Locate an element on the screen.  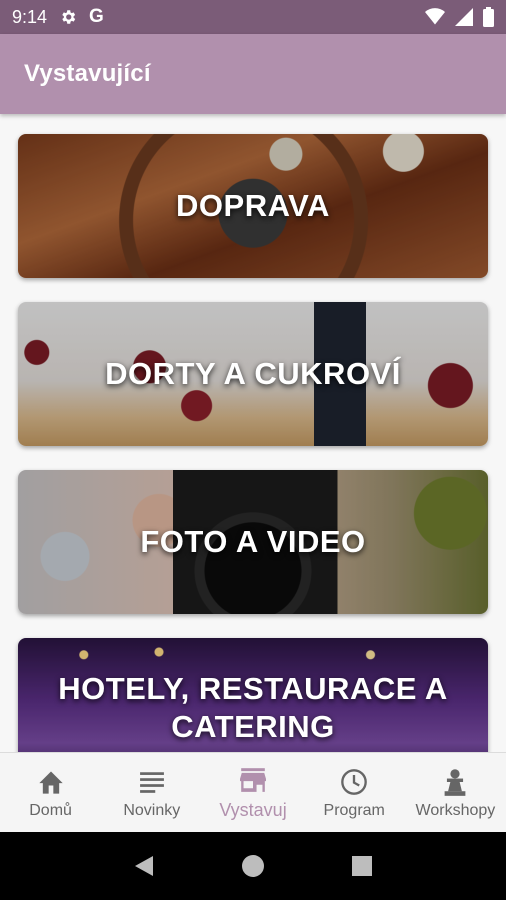
category-label: HOTELY, RESTAURACE A CATERING is located at coordinates (253, 707).